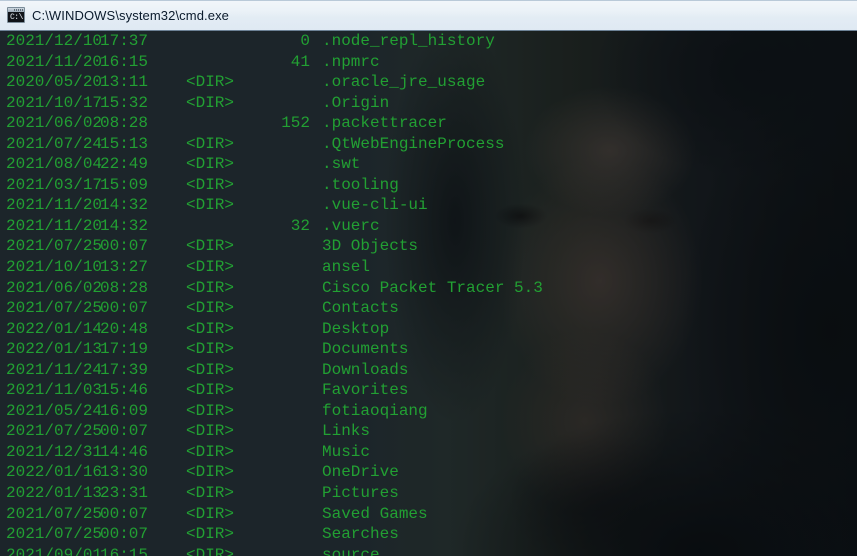 Image resolution: width=857 pixels, height=556 pixels. Describe the element at coordinates (54, 369) in the screenshot. I see `entry-date: 2021/11/24` at that location.